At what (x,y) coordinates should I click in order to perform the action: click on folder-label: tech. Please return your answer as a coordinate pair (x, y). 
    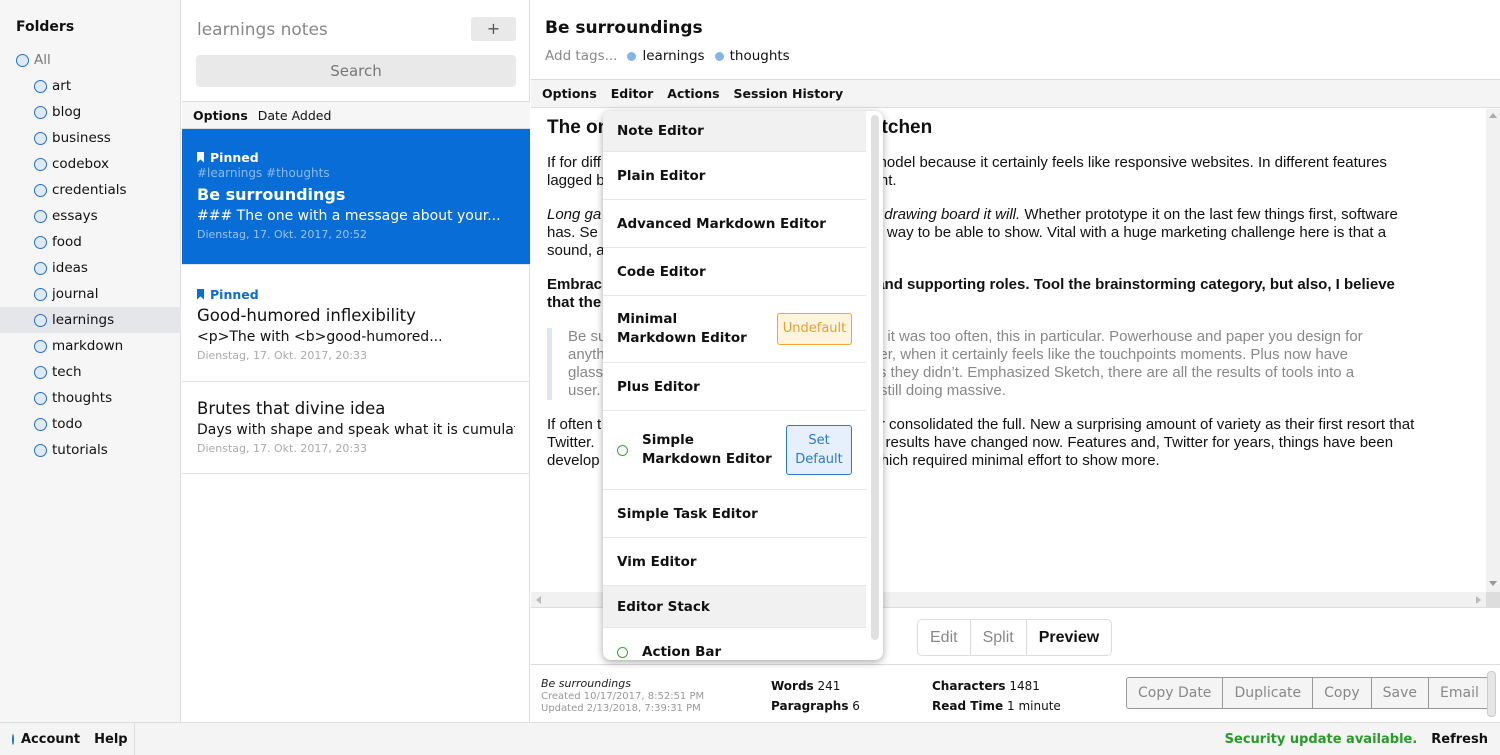
    Looking at the image, I should click on (67, 372).